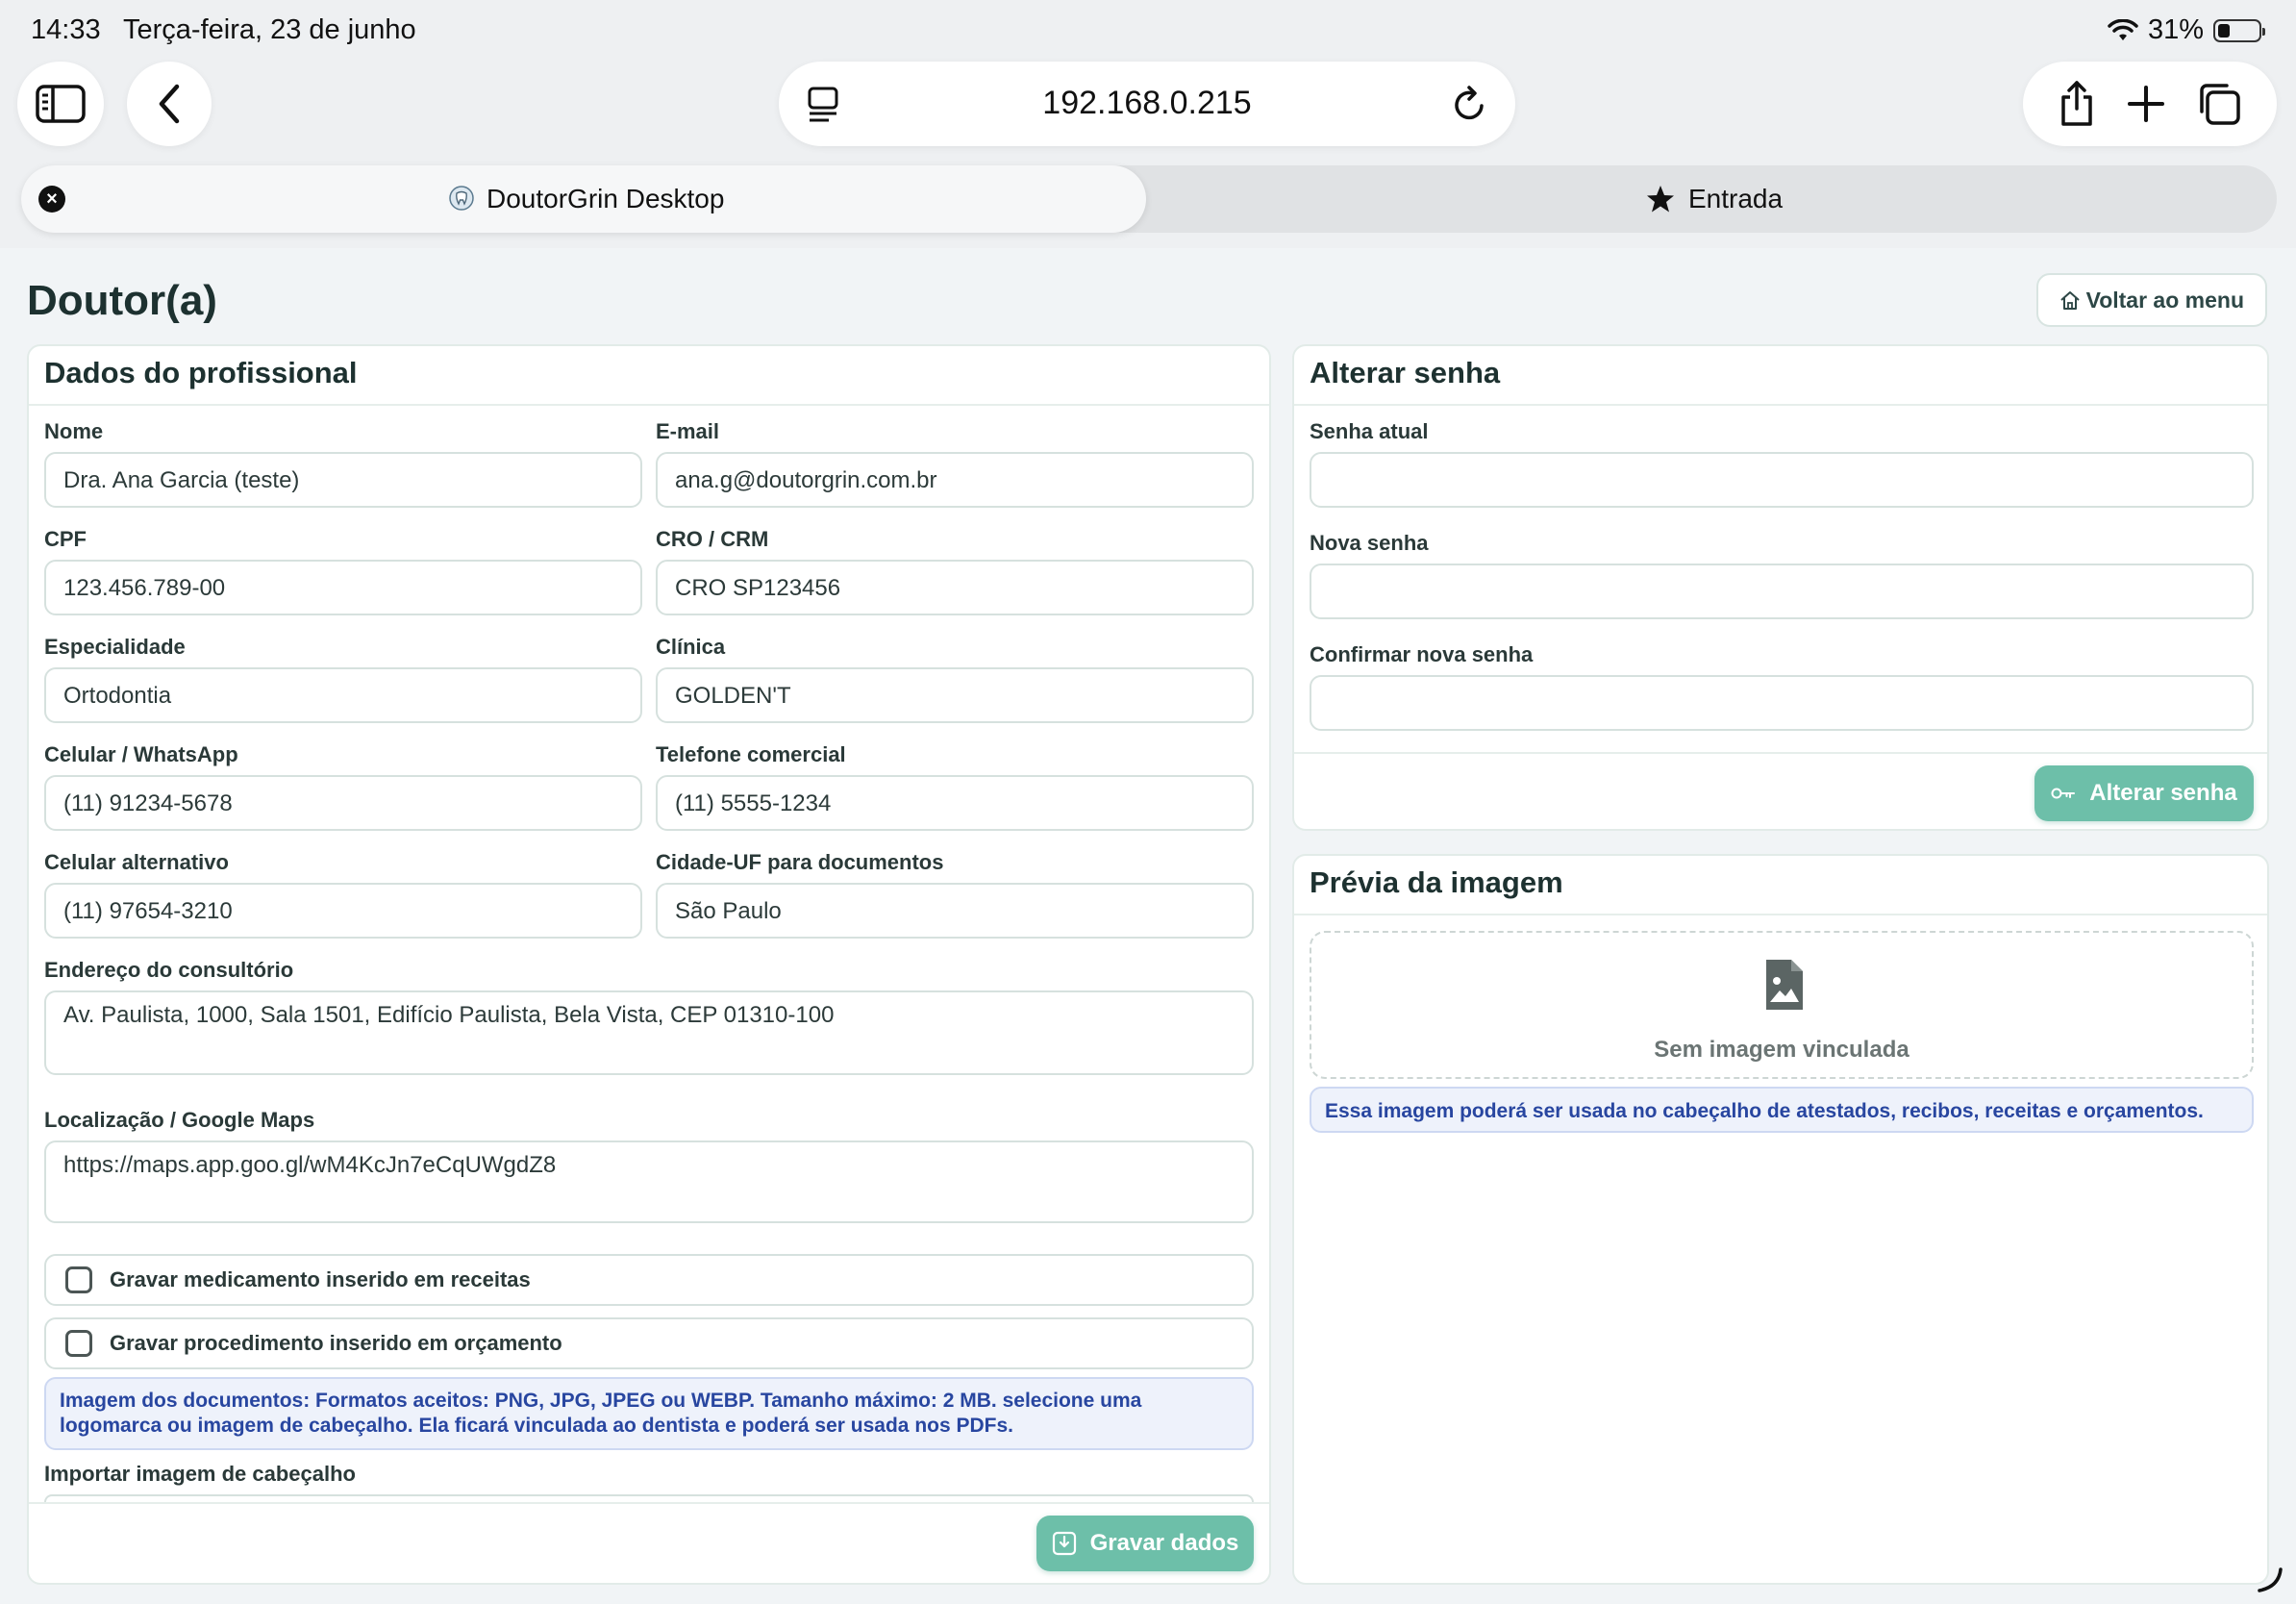  What do you see at coordinates (1149, 199) in the screenshot?
I see `tab-strip: × DoutorGrin Desktop Entrada` at bounding box center [1149, 199].